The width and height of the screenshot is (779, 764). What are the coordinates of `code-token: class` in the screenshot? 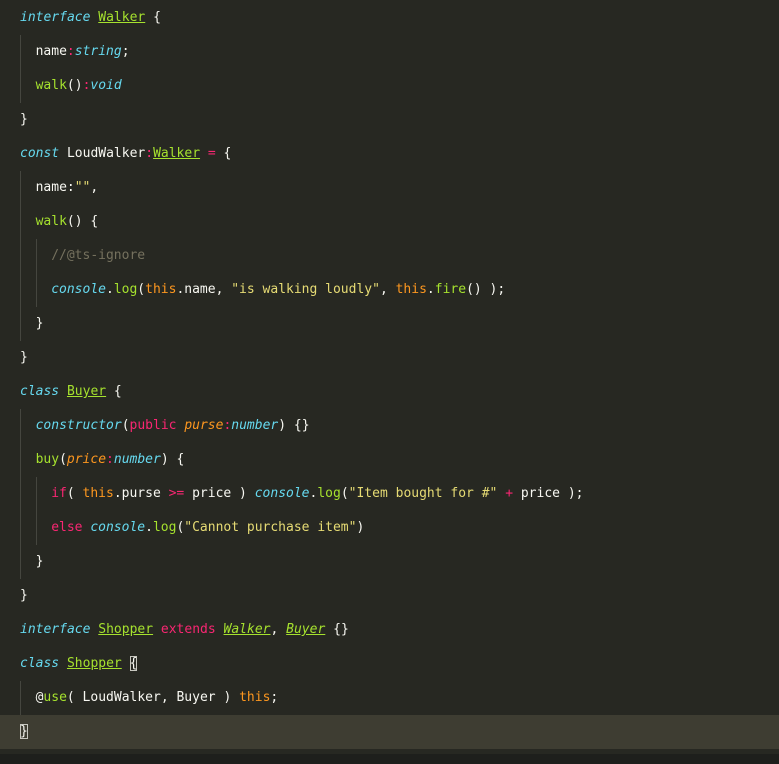 It's located at (40, 391).